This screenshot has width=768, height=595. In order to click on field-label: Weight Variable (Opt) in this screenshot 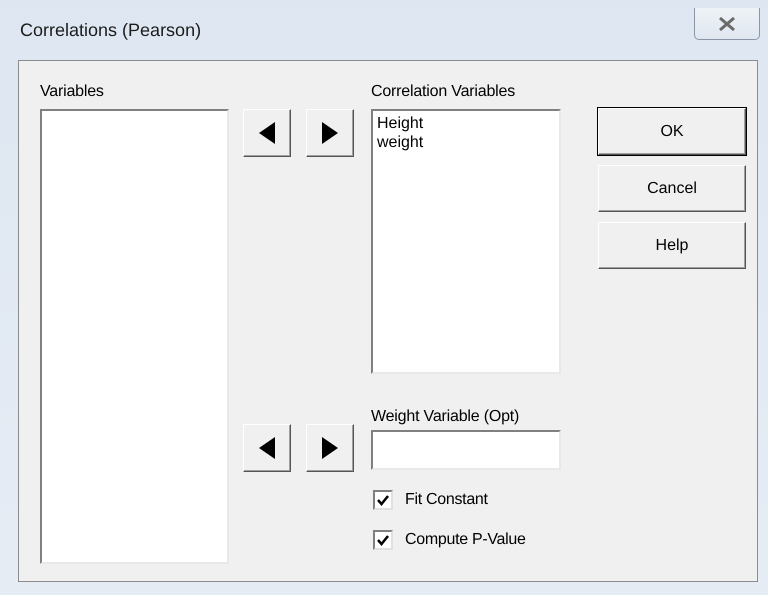, I will do `click(445, 417)`.